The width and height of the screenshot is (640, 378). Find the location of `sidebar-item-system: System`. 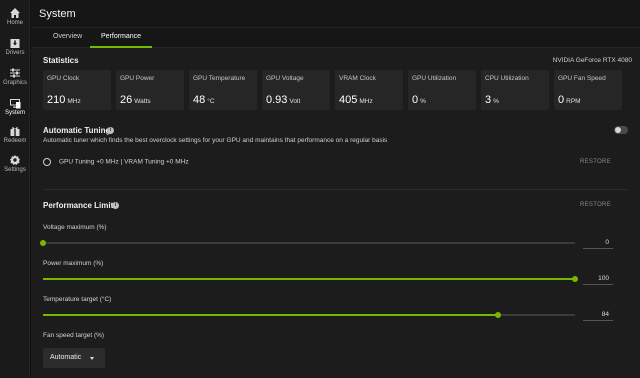

sidebar-item-system: System is located at coordinates (15, 110).